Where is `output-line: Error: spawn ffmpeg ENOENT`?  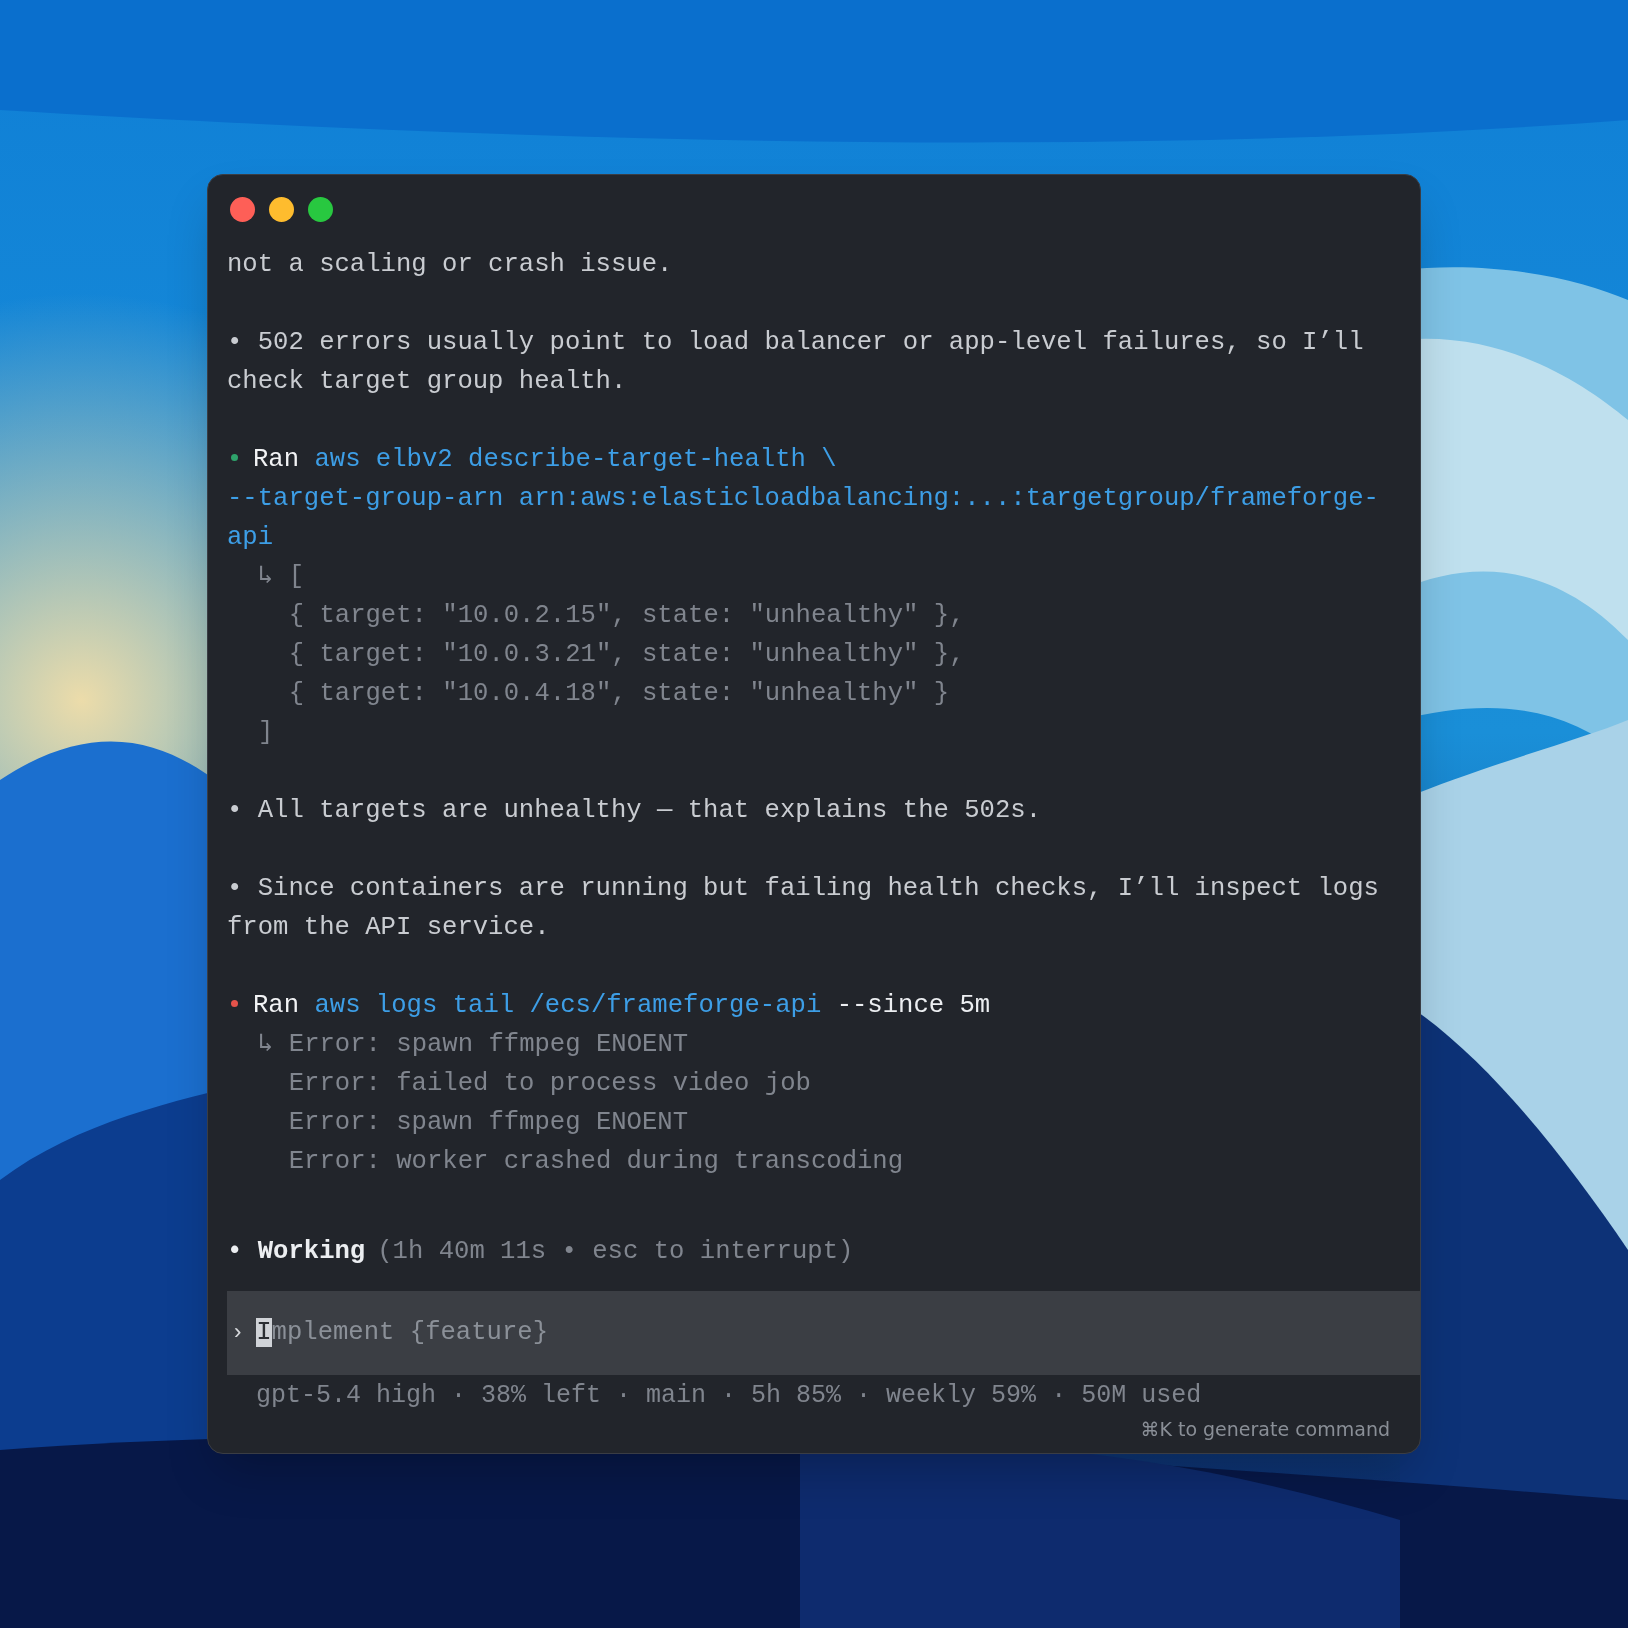
output-line: Error: spawn ffmpeg ENOENT is located at coordinates (488, 1123).